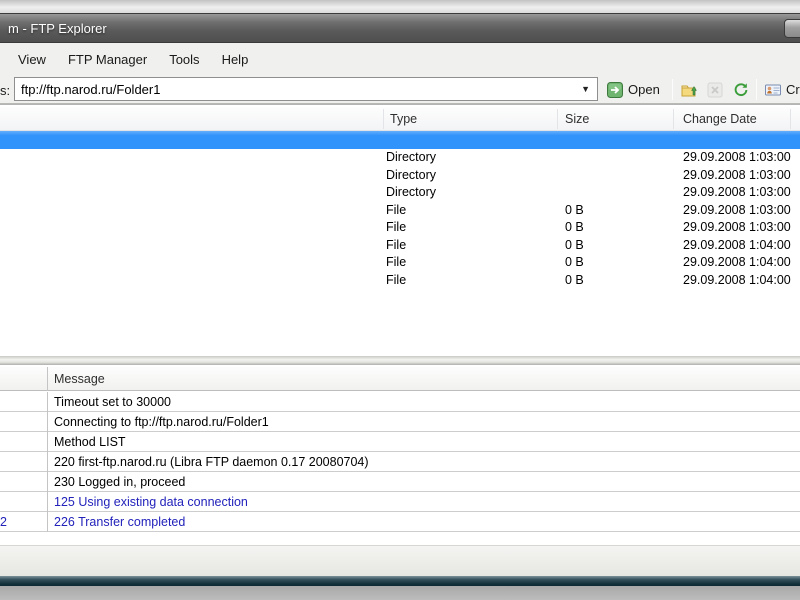 The width and height of the screenshot is (800, 600). Describe the element at coordinates (400, 422) in the screenshot. I see `log-row: Connecting to ftp://ftp.narod.ru/Folder1` at that location.